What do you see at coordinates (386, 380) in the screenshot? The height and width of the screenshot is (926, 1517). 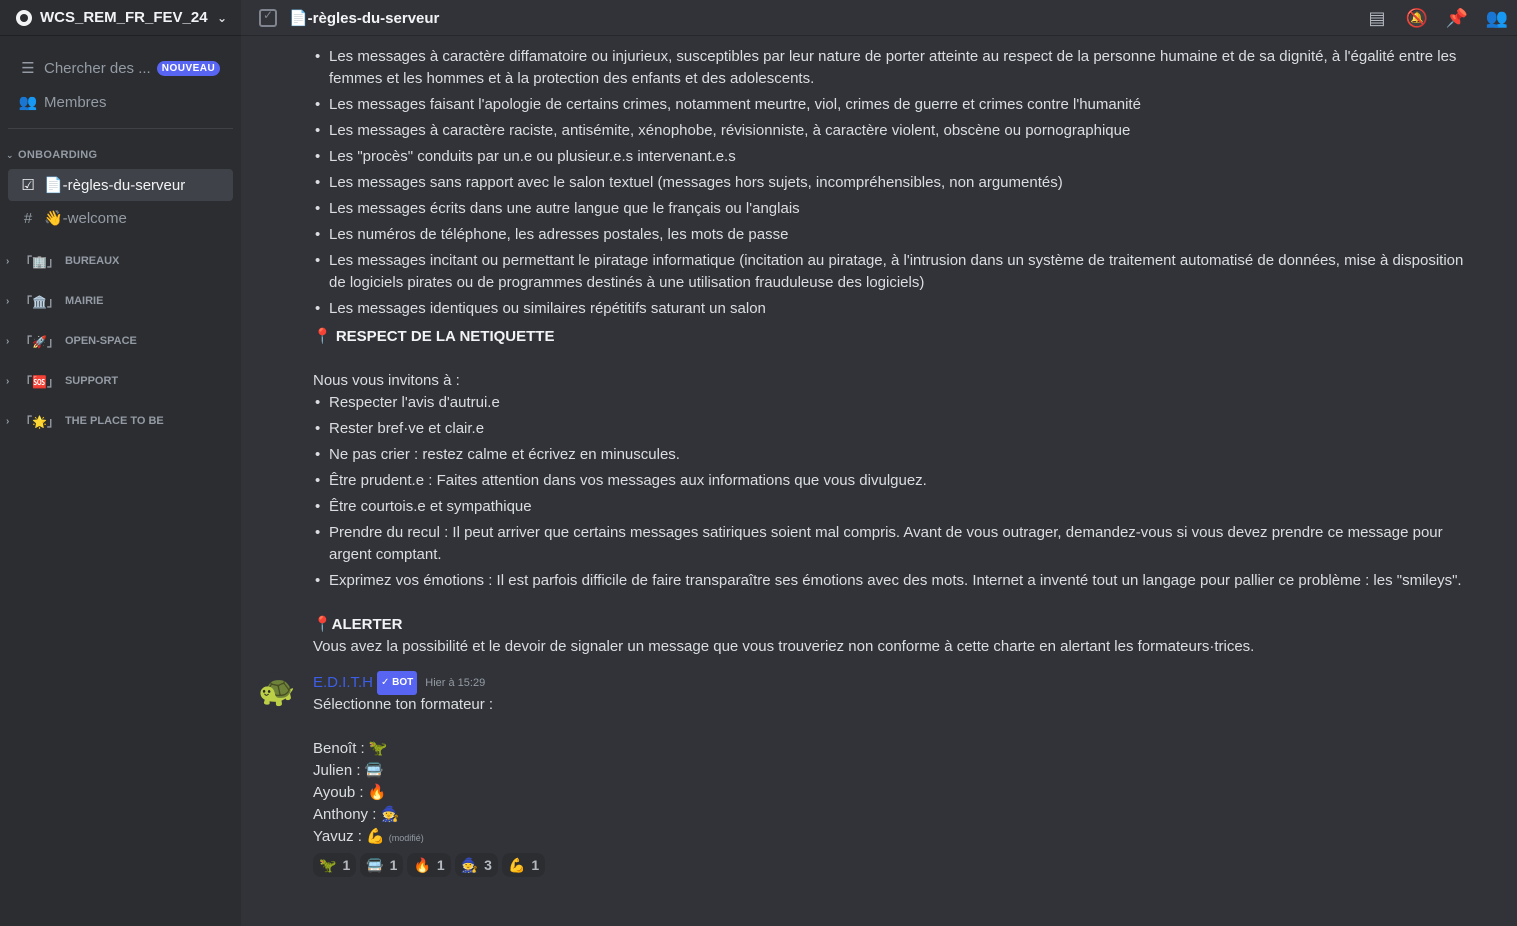 I see `netiquette-intro: Nous vous invitons à :` at bounding box center [386, 380].